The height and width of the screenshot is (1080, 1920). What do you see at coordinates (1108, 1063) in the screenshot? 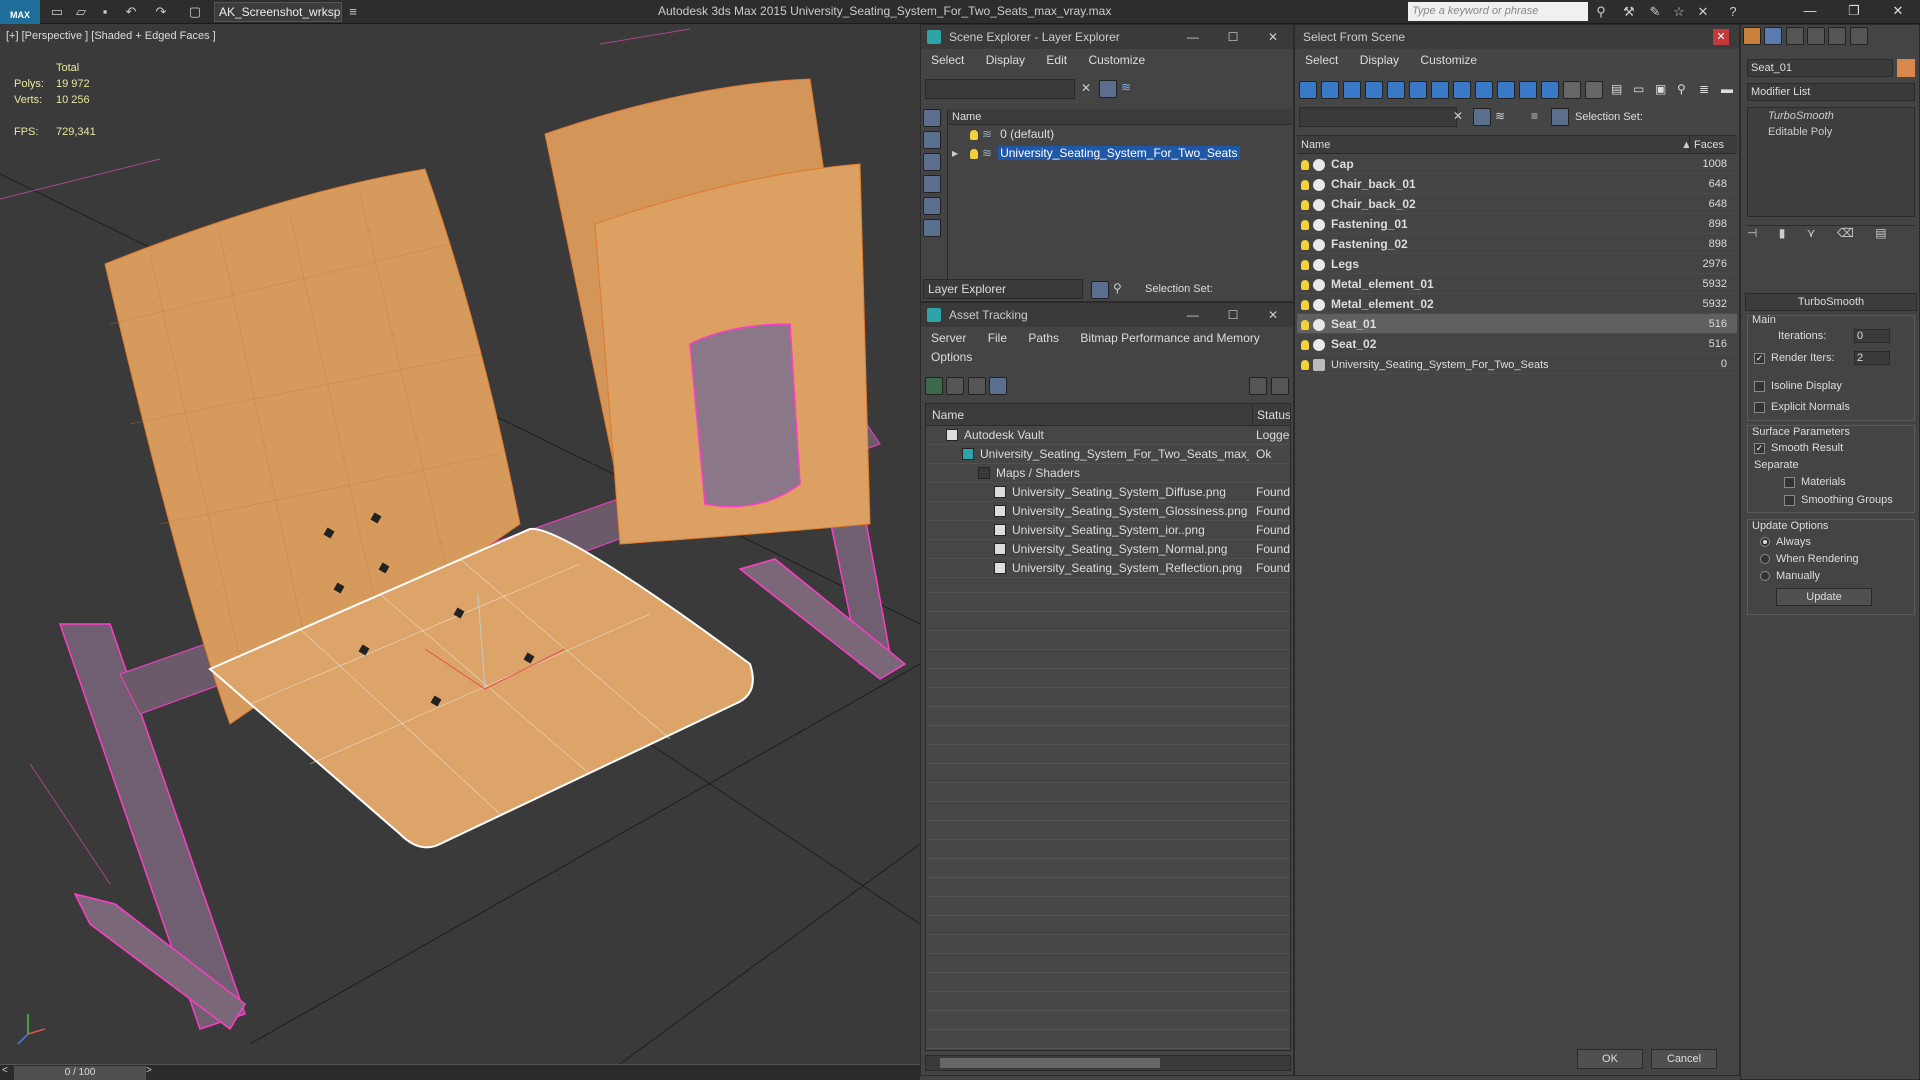
I see `asset-horizontal-scrollbar` at bounding box center [1108, 1063].